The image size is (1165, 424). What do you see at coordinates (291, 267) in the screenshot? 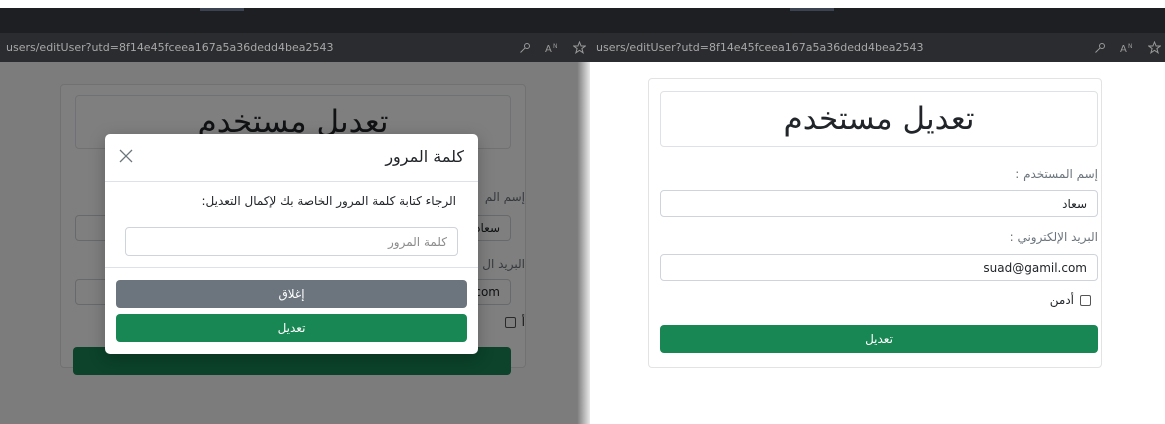
I see `modal-footer-divider` at bounding box center [291, 267].